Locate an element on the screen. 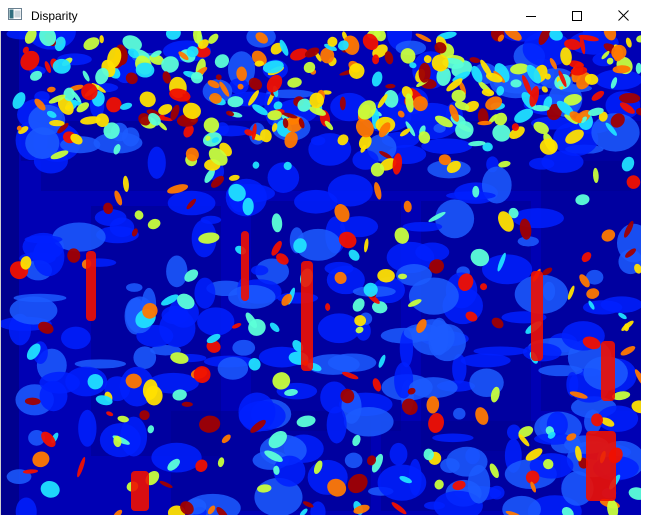 The height and width of the screenshot is (515, 646). maximize-button is located at coordinates (577, 15).